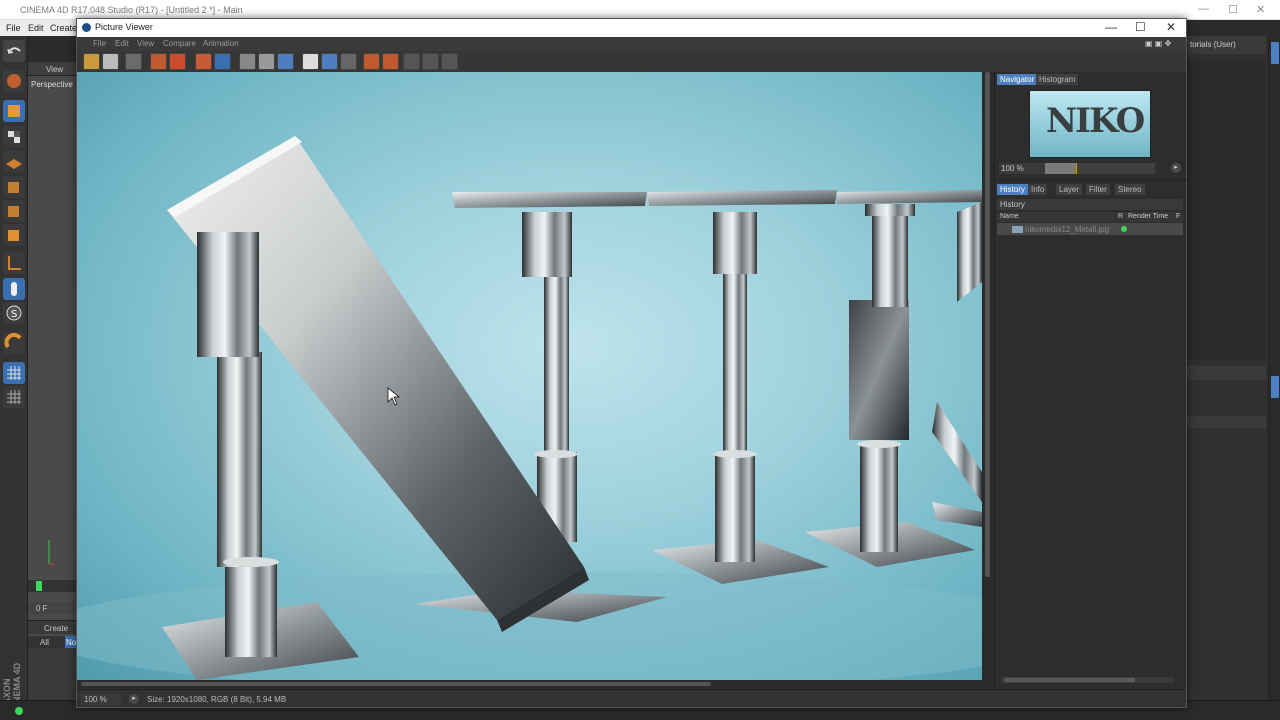 This screenshot has height=720, width=1280. Describe the element at coordinates (52, 84) in the screenshot. I see `viewport-label: Perspective` at that location.